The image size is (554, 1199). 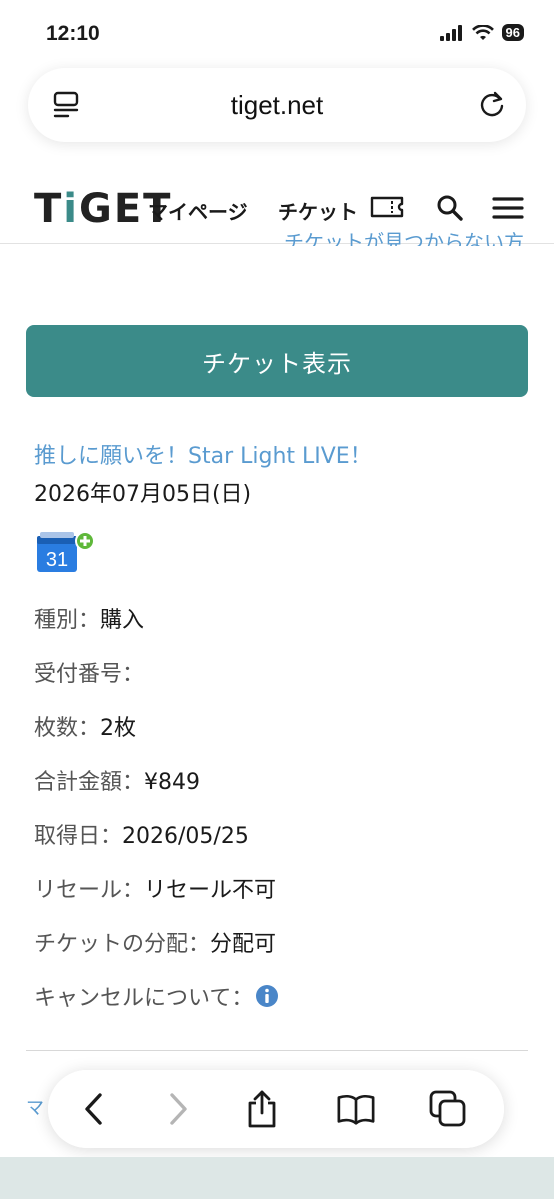 I want to click on nav-mypage-link: マイページ, so click(x=198, y=210).